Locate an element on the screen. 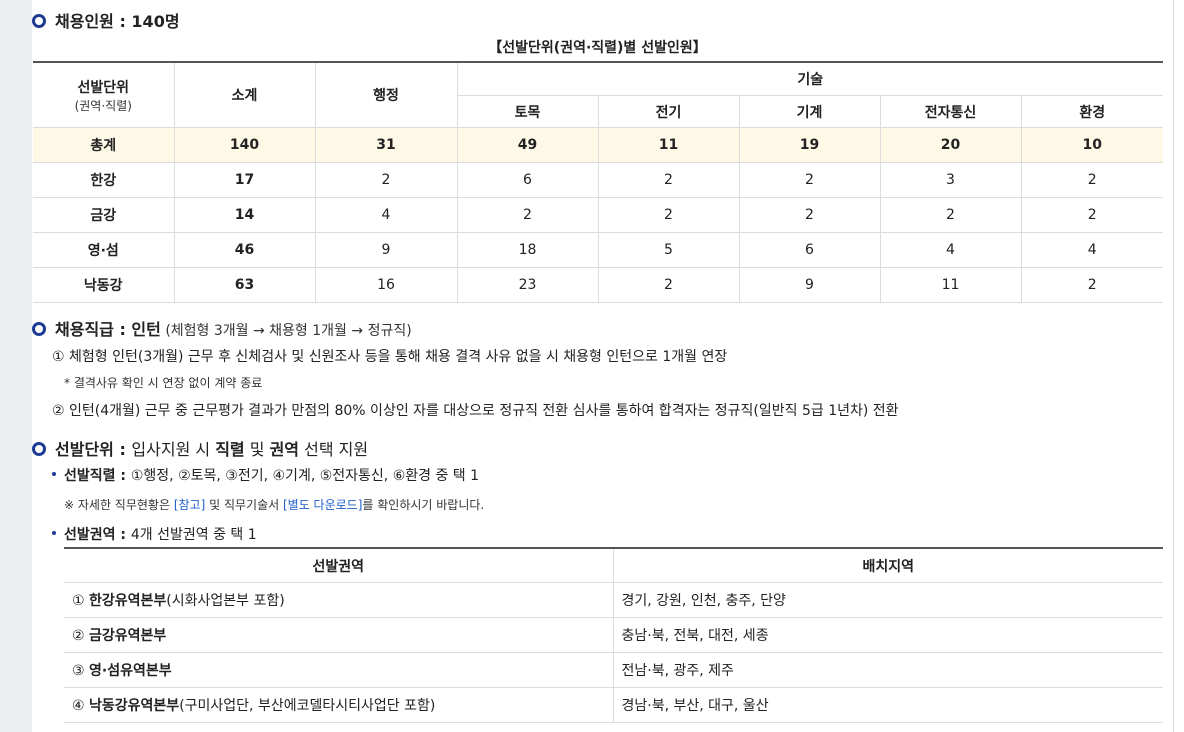 Image resolution: width=1184 pixels, height=732 pixels. region-num: ① is located at coordinates (81, 601).